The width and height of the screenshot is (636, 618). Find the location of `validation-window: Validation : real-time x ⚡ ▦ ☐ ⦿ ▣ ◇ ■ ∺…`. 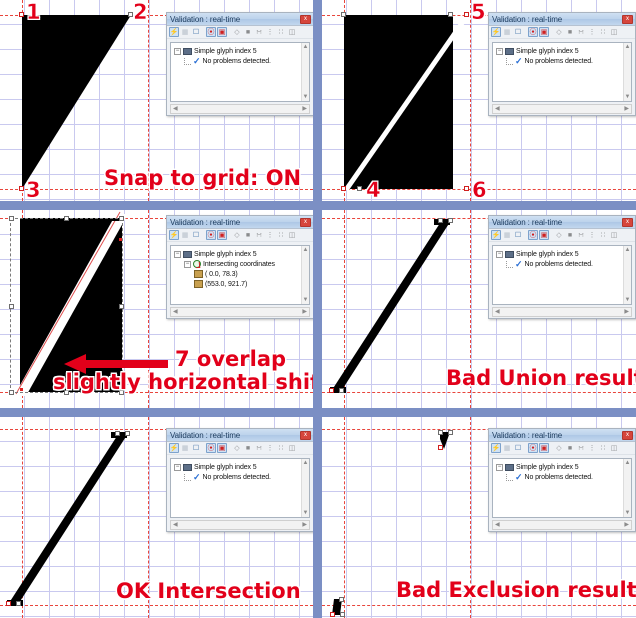

validation-window: Validation : real-time x ⚡ ▦ ☐ ⦿ ▣ ◇ ■ ∺… is located at coordinates (562, 267).